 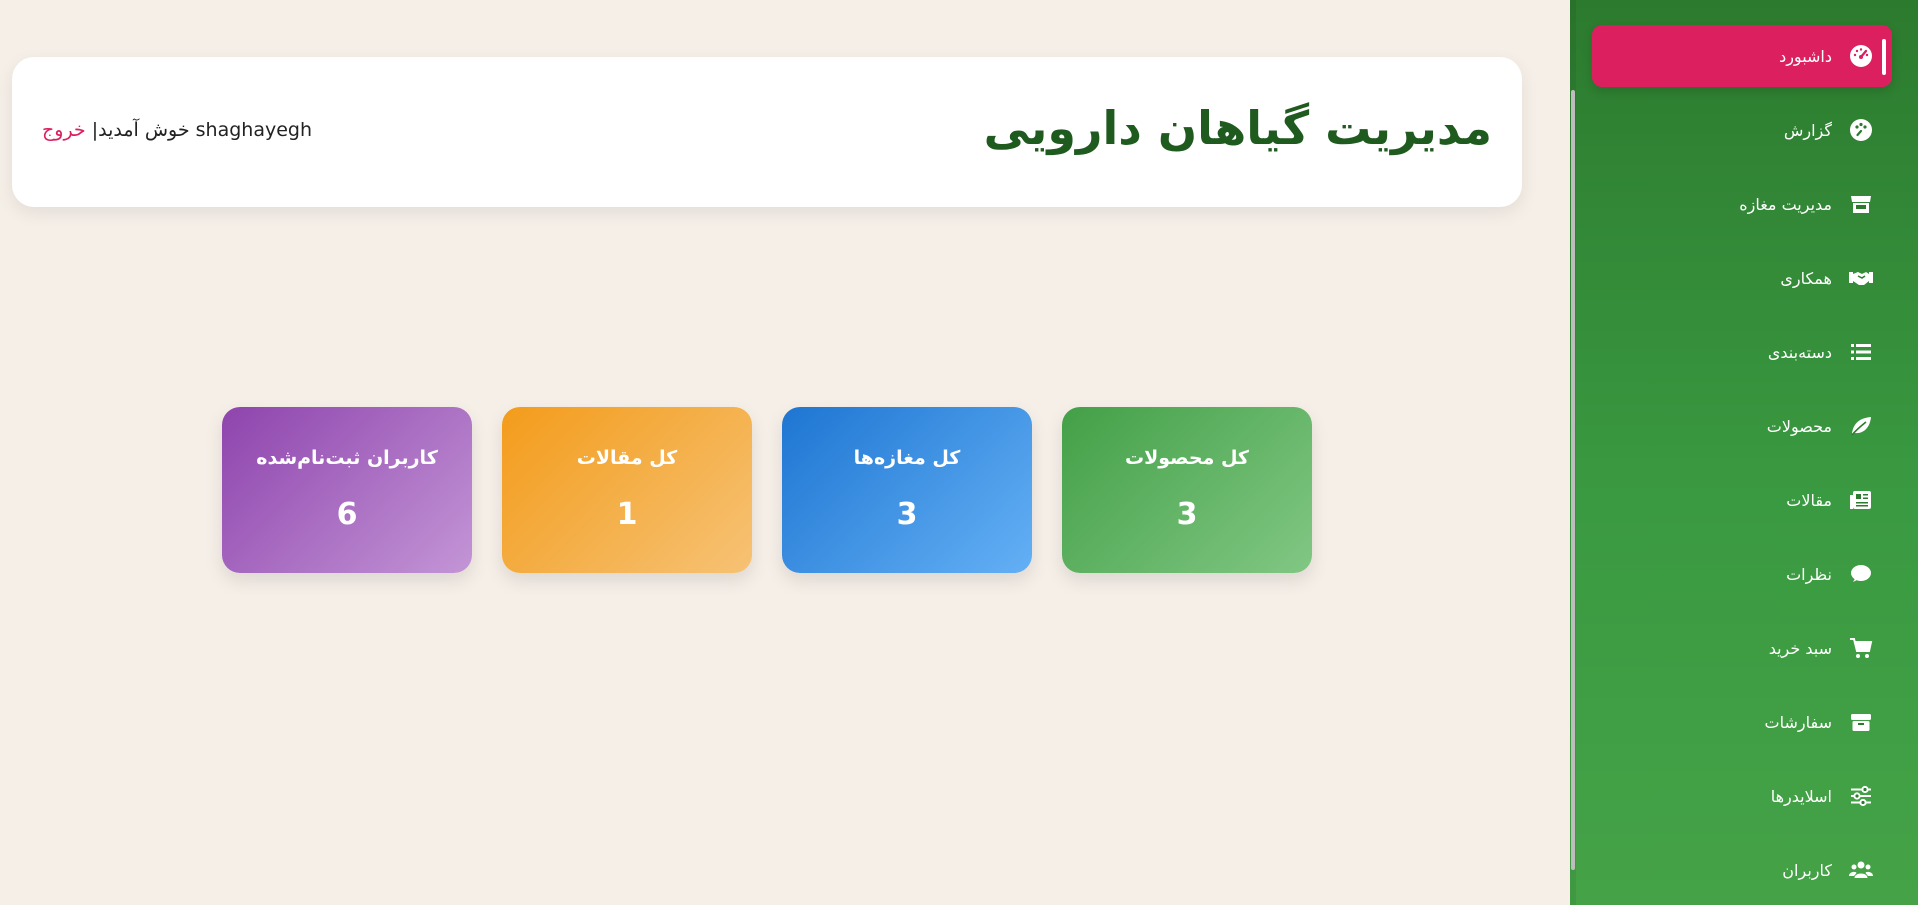 What do you see at coordinates (1742, 56) in the screenshot?
I see `sidebar-item-dashboard: داشبورد` at bounding box center [1742, 56].